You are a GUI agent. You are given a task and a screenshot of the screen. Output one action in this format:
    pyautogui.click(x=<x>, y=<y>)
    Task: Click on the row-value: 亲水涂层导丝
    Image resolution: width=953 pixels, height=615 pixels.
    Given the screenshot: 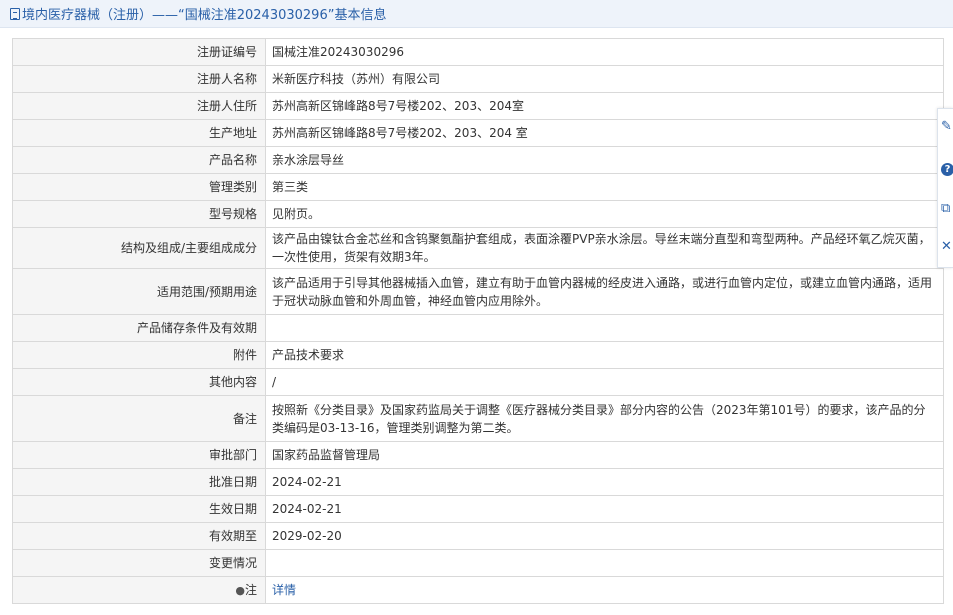 What is the action you would take?
    pyautogui.click(x=604, y=160)
    